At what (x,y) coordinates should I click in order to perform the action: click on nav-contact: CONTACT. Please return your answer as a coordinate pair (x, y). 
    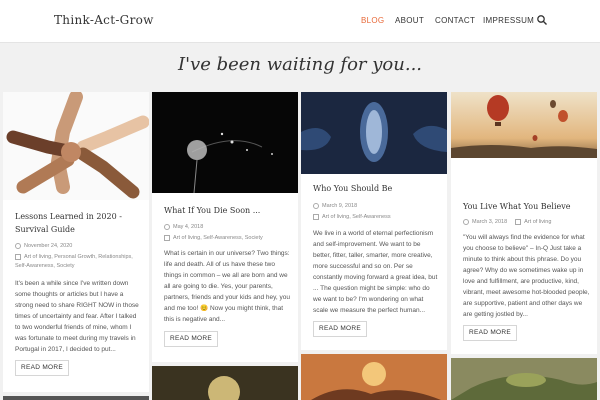
    Looking at the image, I should click on (455, 20).